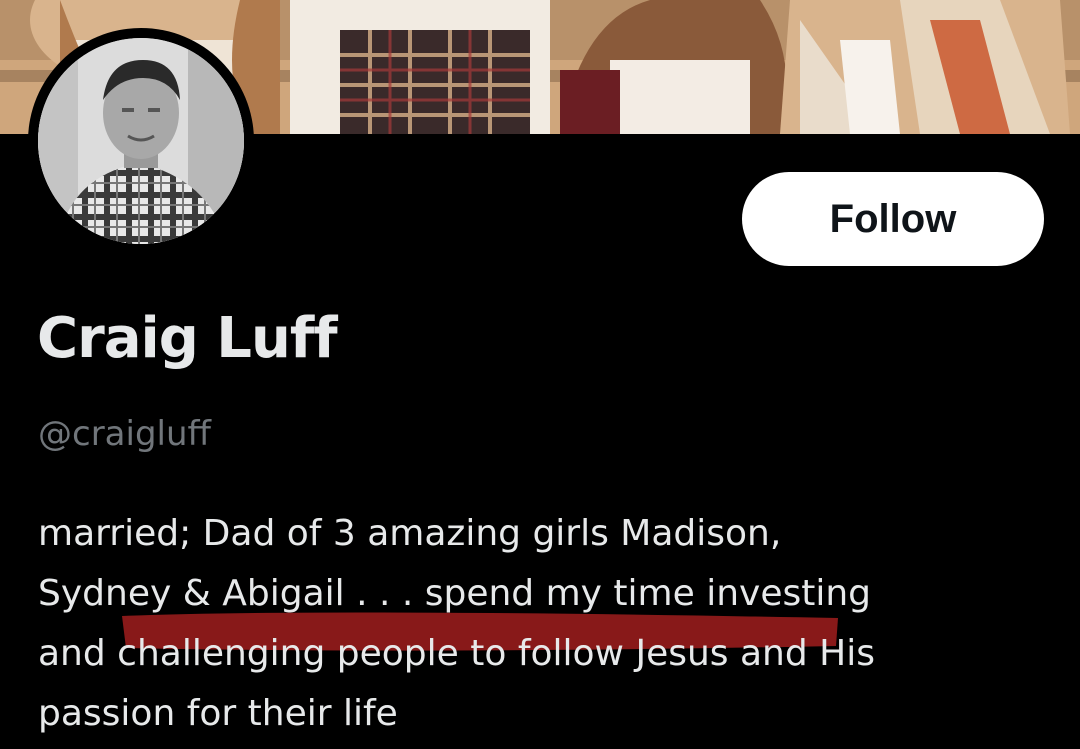 This screenshot has width=1080, height=749. What do you see at coordinates (410, 533) in the screenshot?
I see `bio-line: married; Dad of 3 amazing girls Madison,` at bounding box center [410, 533].